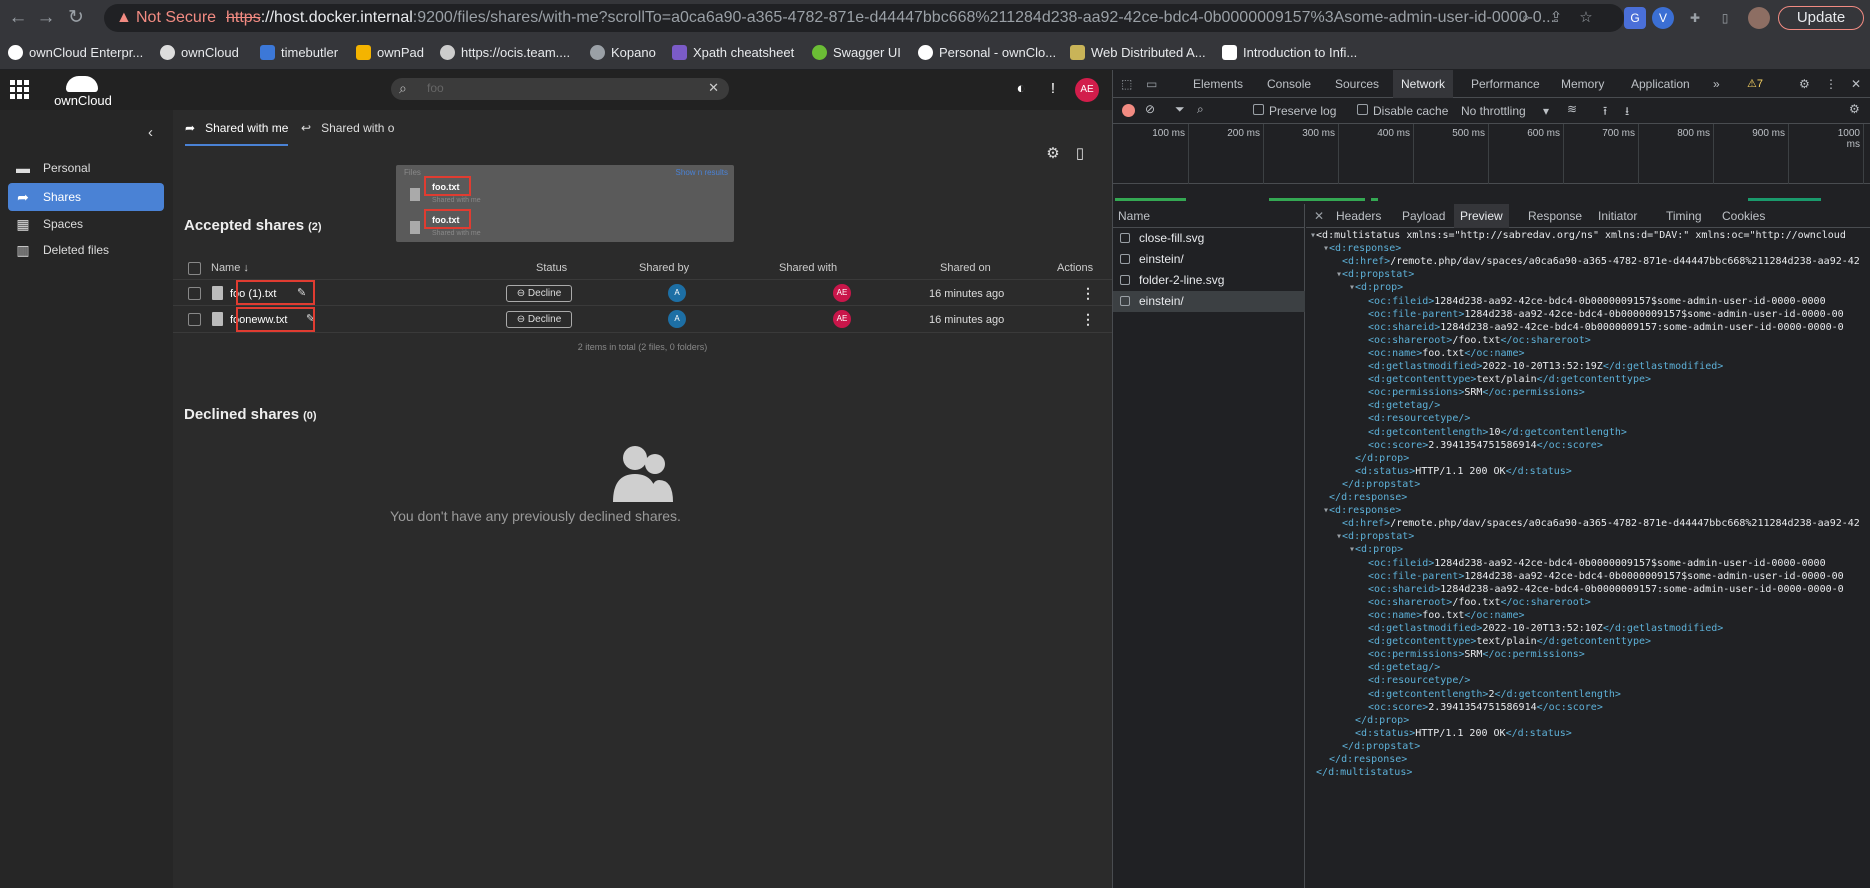  I want to click on tab-network: Network, so click(1423, 84).